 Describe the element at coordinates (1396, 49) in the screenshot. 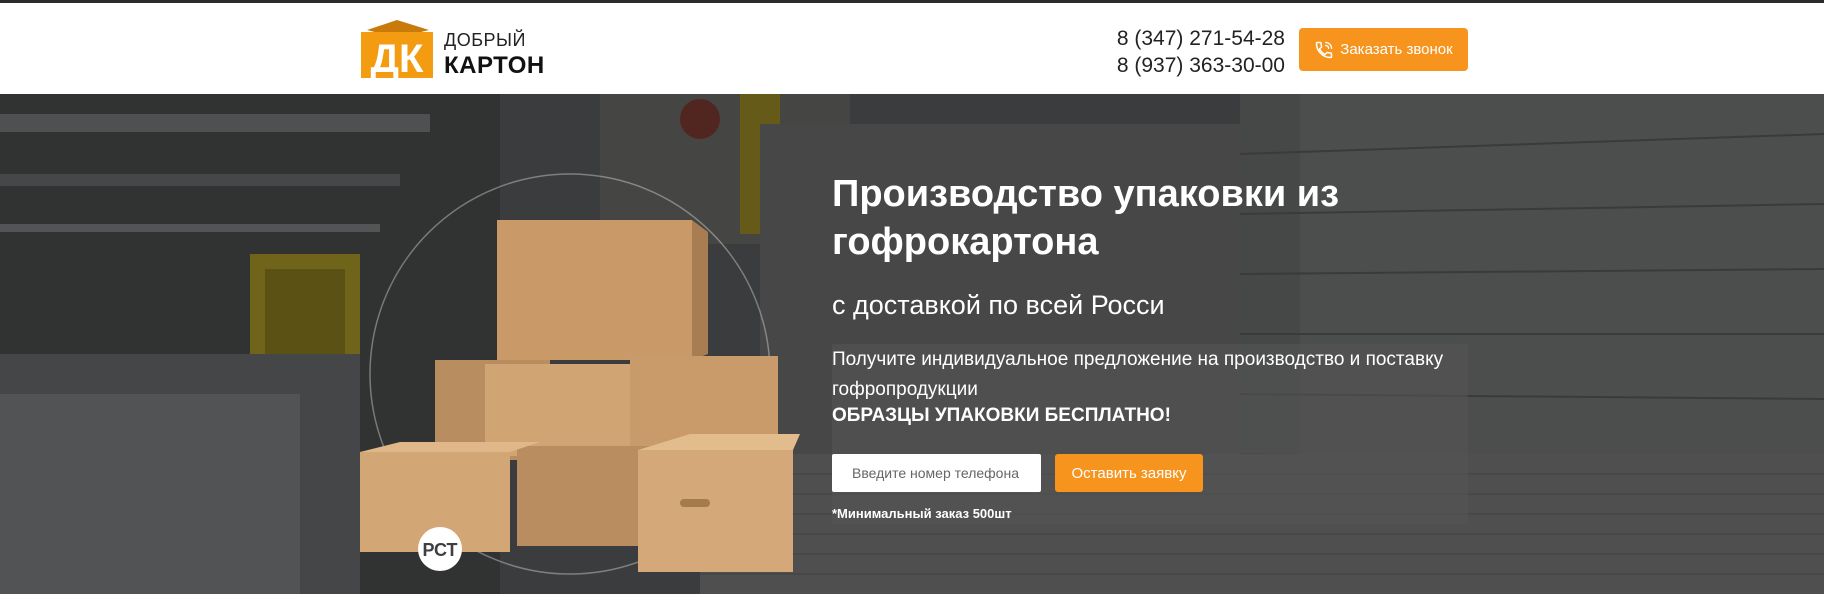

I see `request-call-label: Заказать звонок` at that location.